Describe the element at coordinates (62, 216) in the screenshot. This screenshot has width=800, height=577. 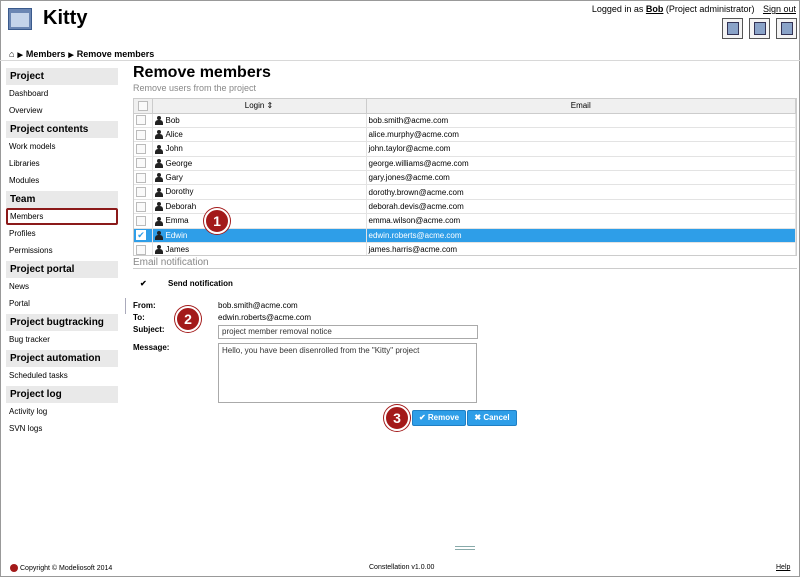
I see `sidebar-item-members: Members` at that location.